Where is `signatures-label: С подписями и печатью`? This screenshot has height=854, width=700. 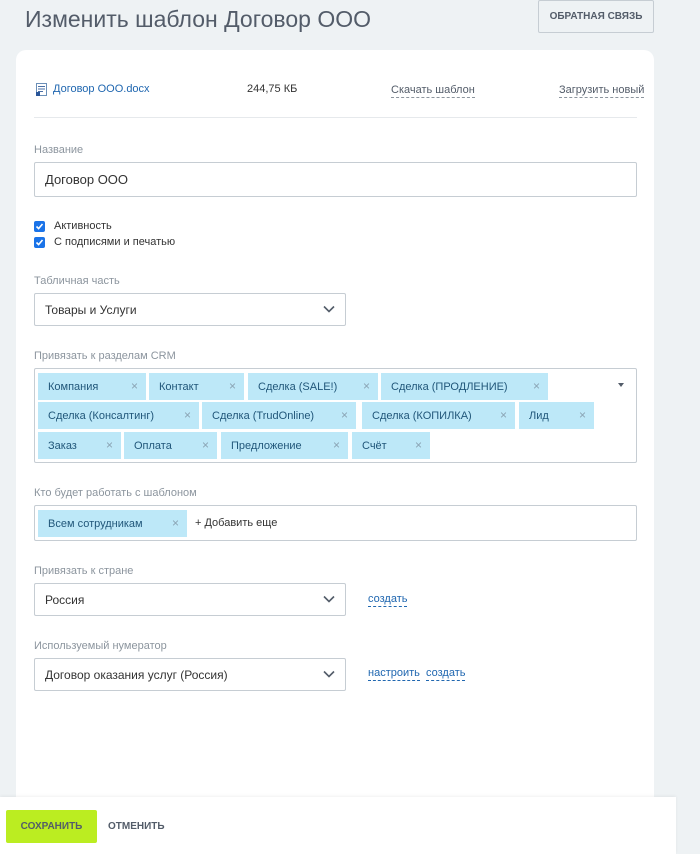
signatures-label: С подписями и печатью is located at coordinates (115, 242).